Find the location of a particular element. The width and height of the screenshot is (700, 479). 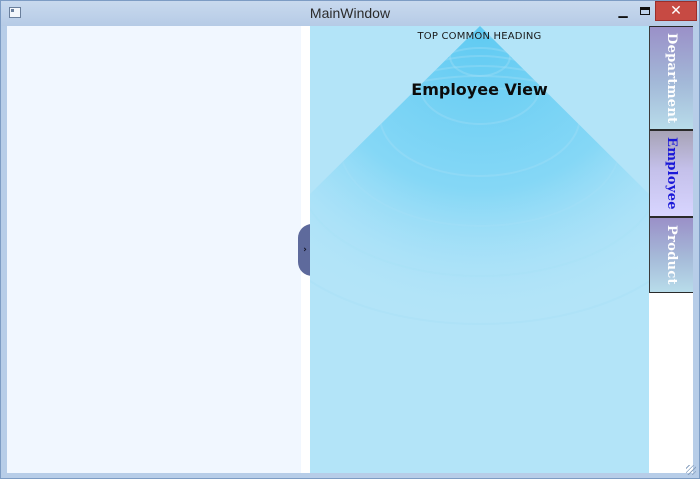

maximize-button is located at coordinates (645, 11).